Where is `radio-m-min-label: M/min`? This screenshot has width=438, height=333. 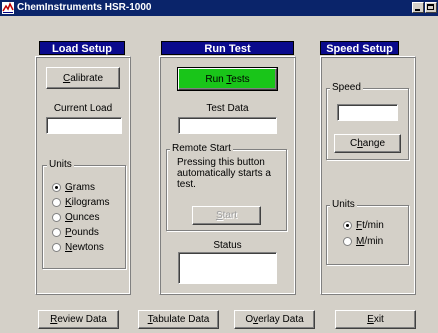 radio-m-min-label: M/min is located at coordinates (369, 241).